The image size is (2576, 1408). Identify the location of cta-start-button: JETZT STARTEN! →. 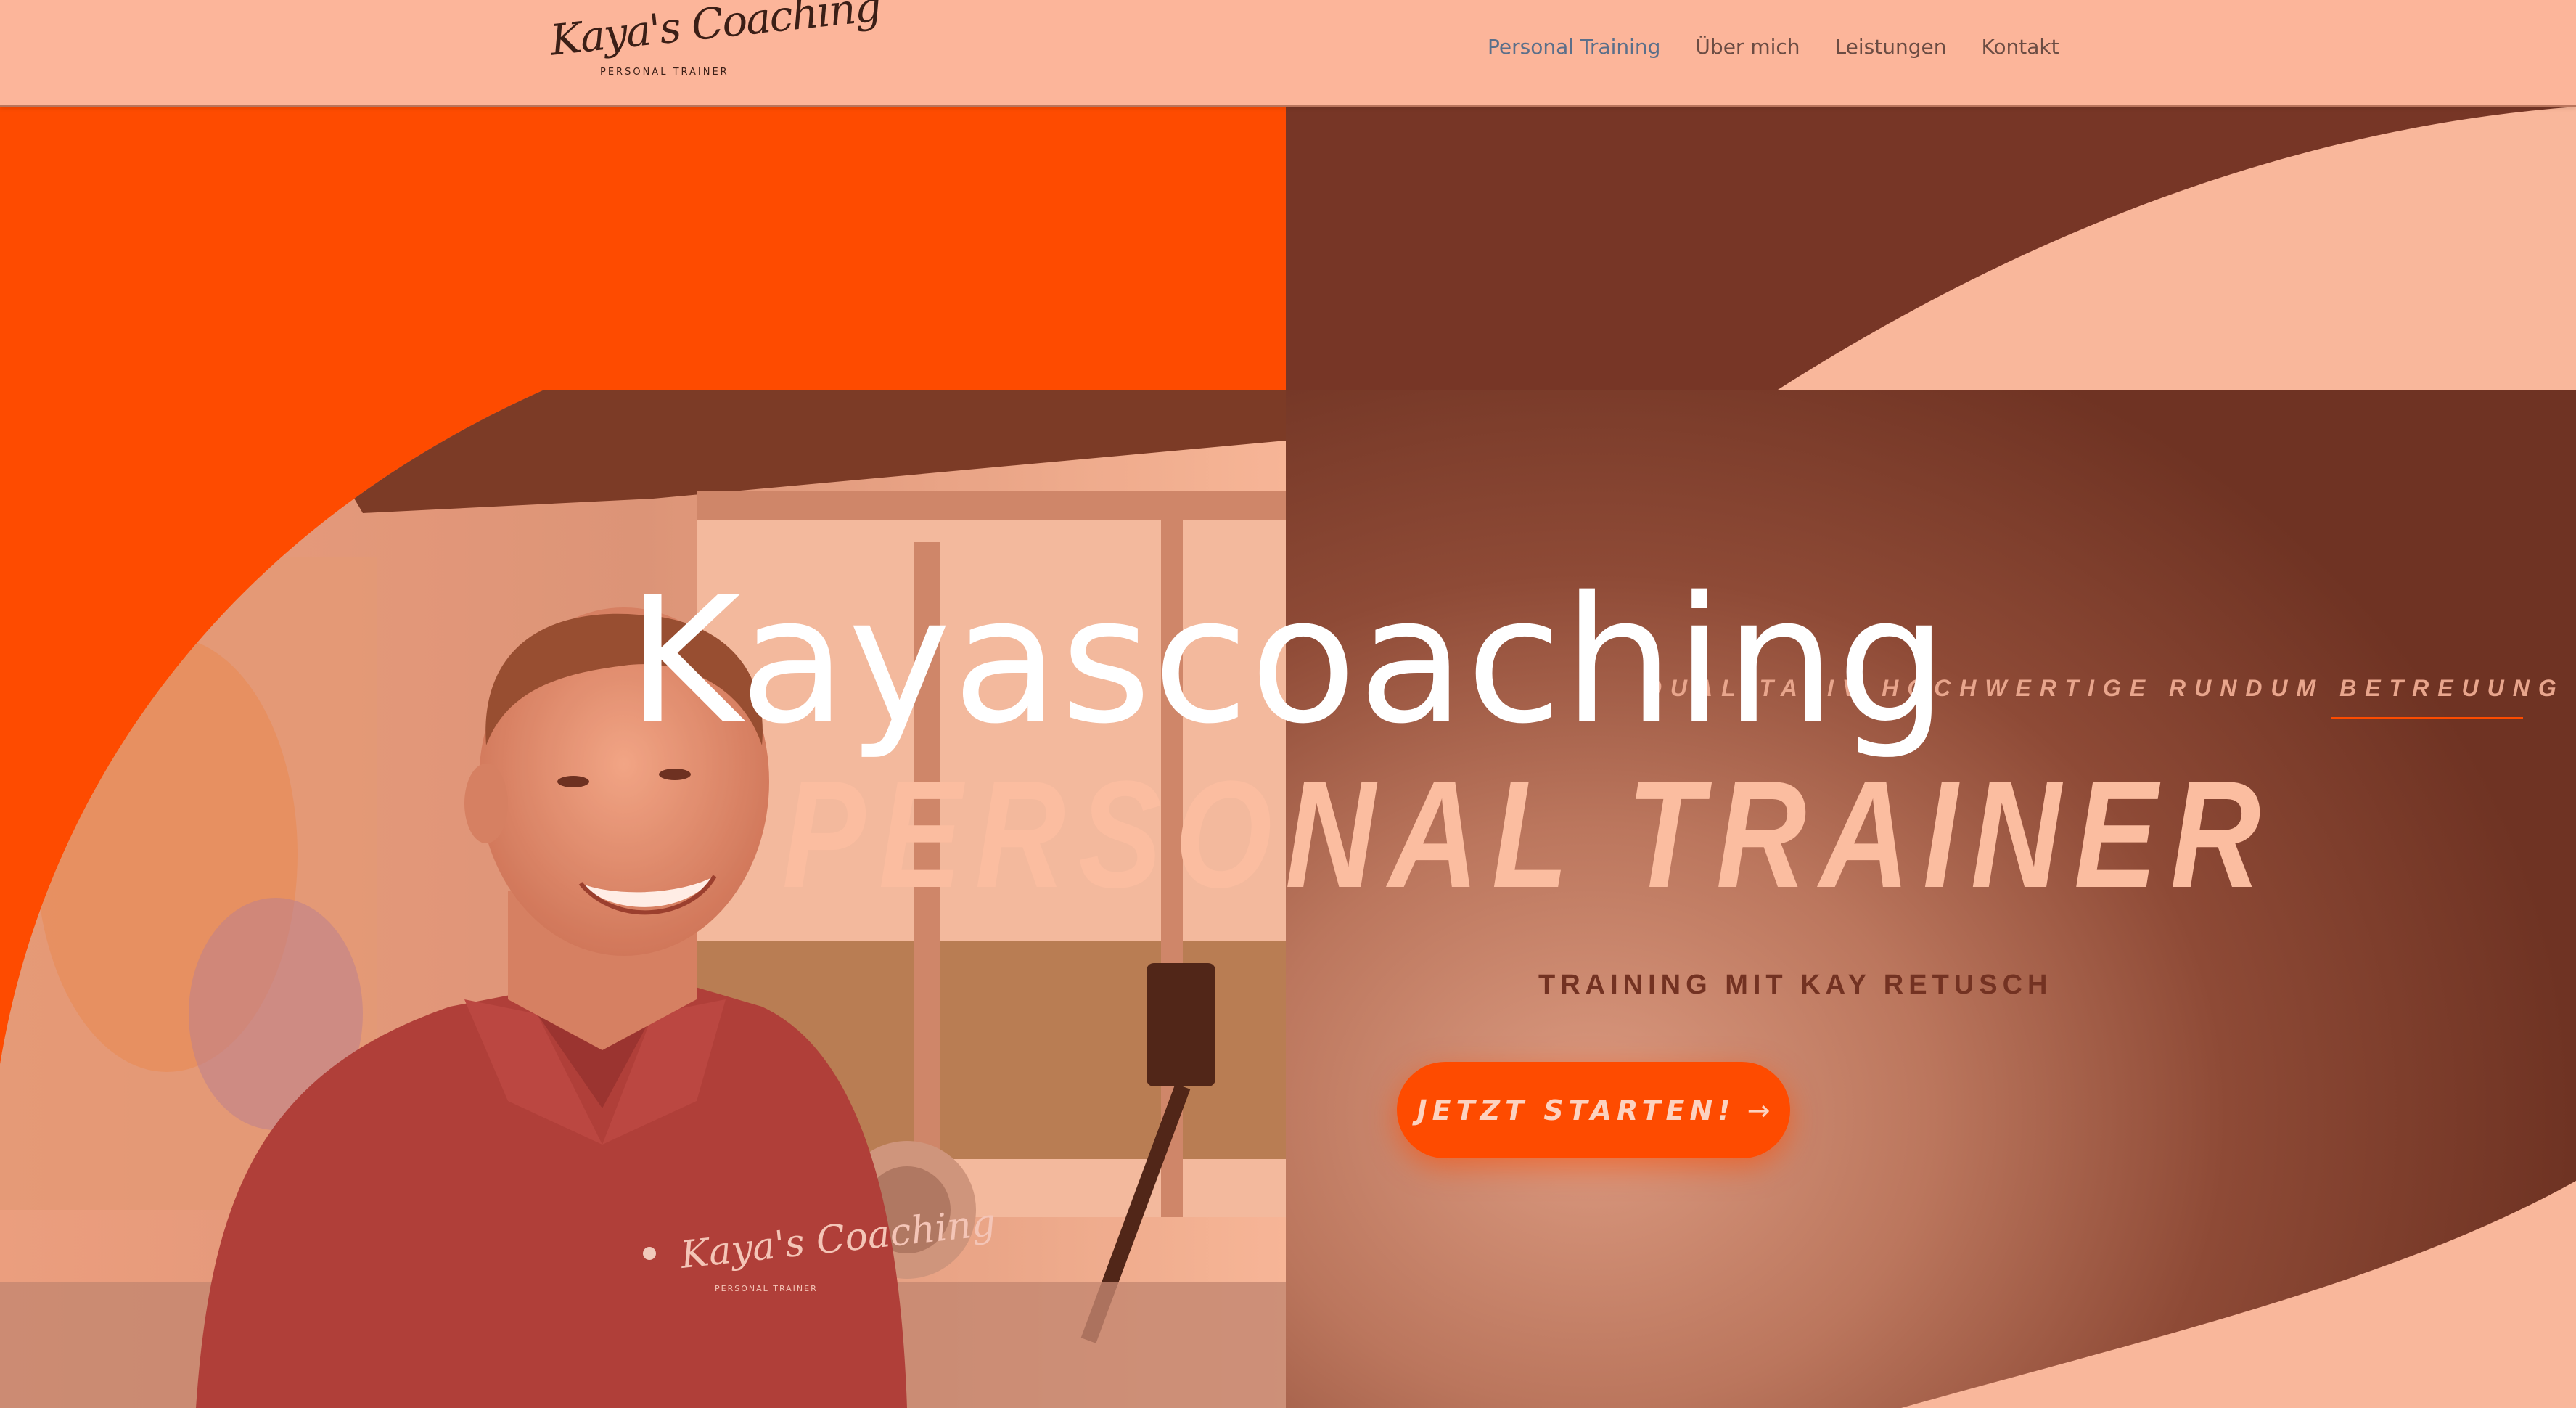
(1593, 1110).